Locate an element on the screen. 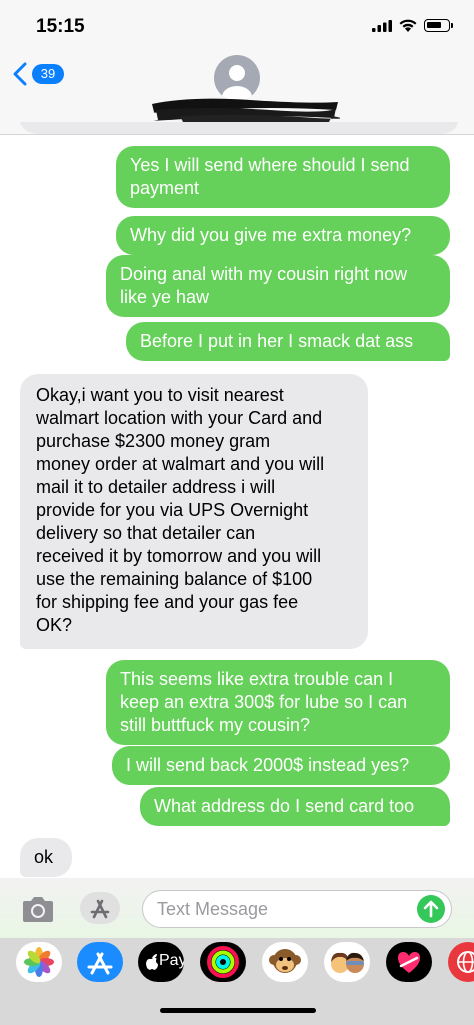  camera-icon is located at coordinates (38, 910).